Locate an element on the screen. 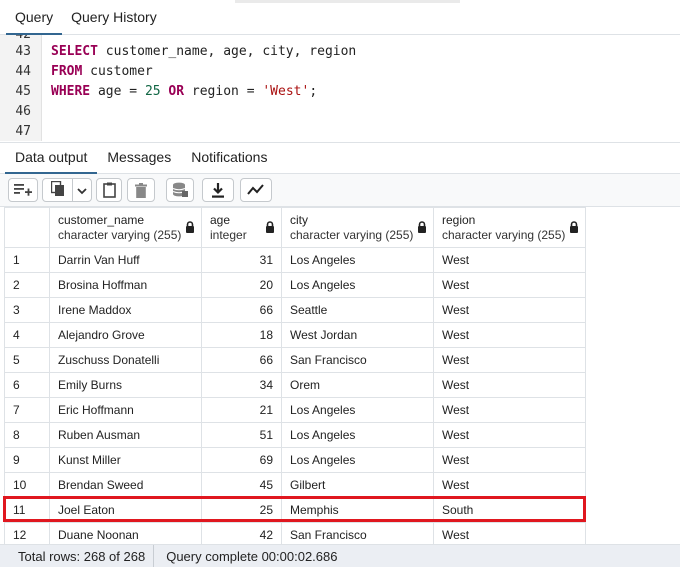  age-cell: 51 is located at coordinates (241, 435).